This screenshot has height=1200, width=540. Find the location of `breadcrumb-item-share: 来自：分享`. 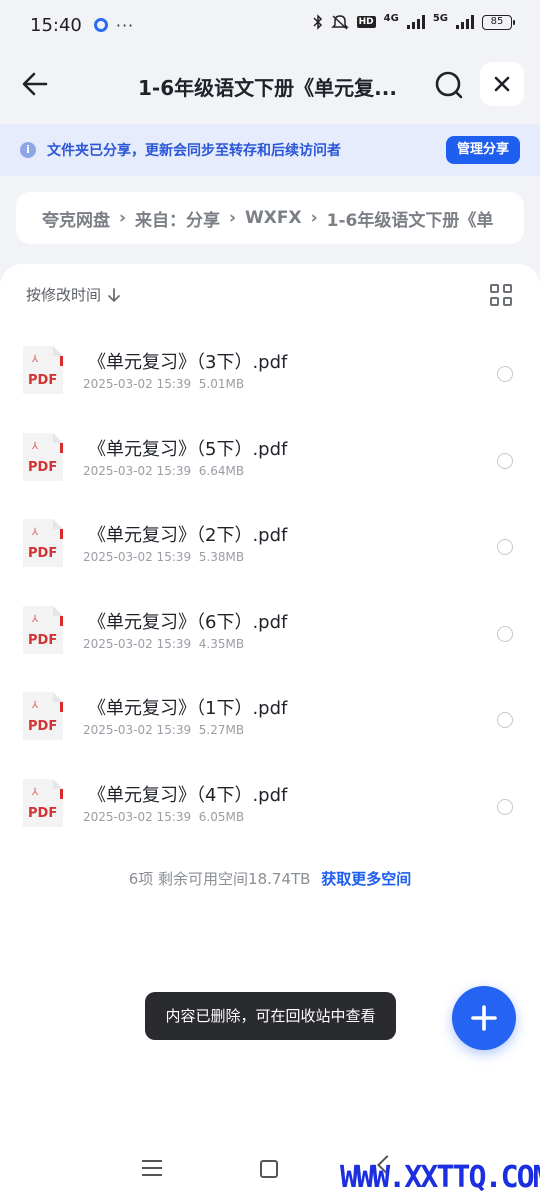

breadcrumb-item-share: 来自：分享 is located at coordinates (177, 218).